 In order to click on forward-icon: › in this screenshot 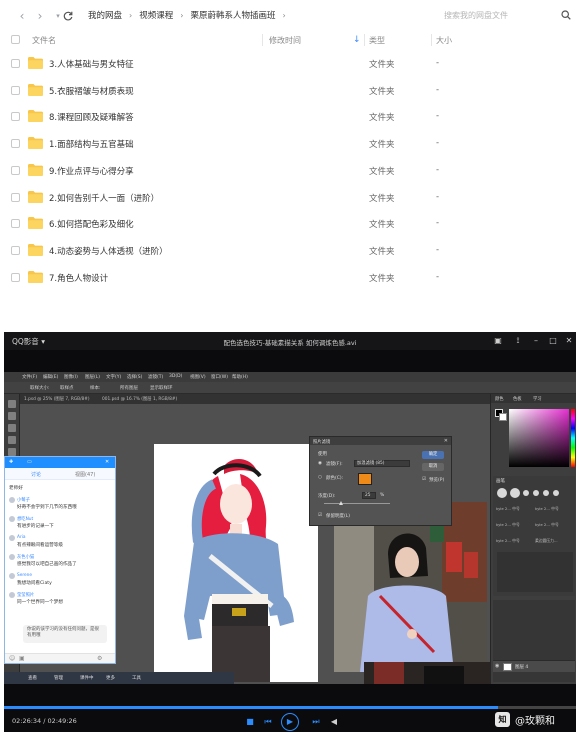, I will do `click(40, 16)`.